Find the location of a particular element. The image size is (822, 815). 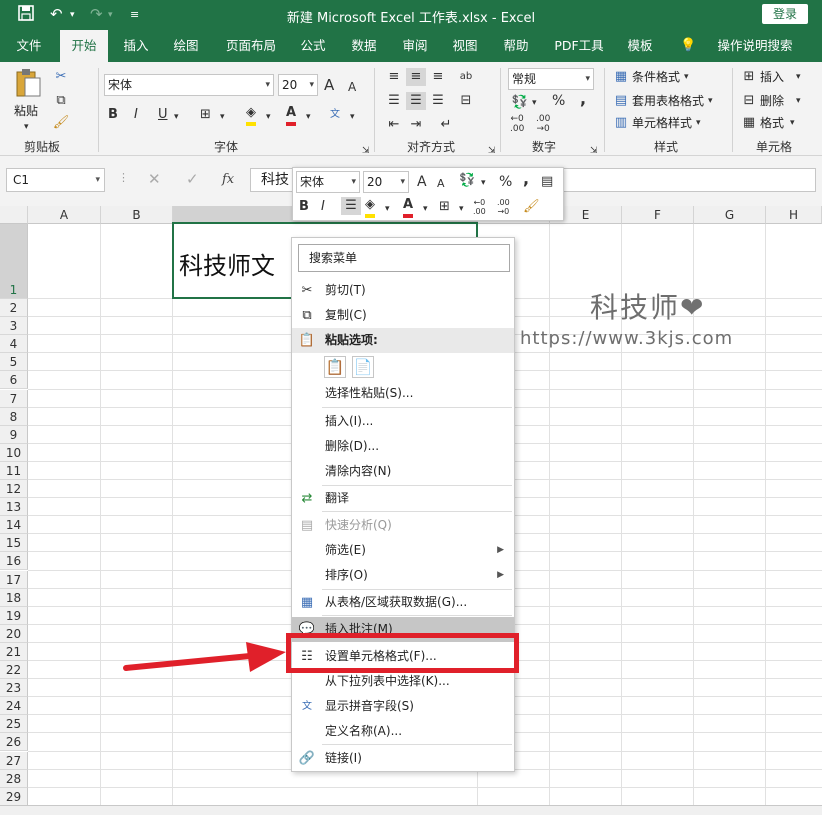

paste-icon is located at coordinates (28, 83).